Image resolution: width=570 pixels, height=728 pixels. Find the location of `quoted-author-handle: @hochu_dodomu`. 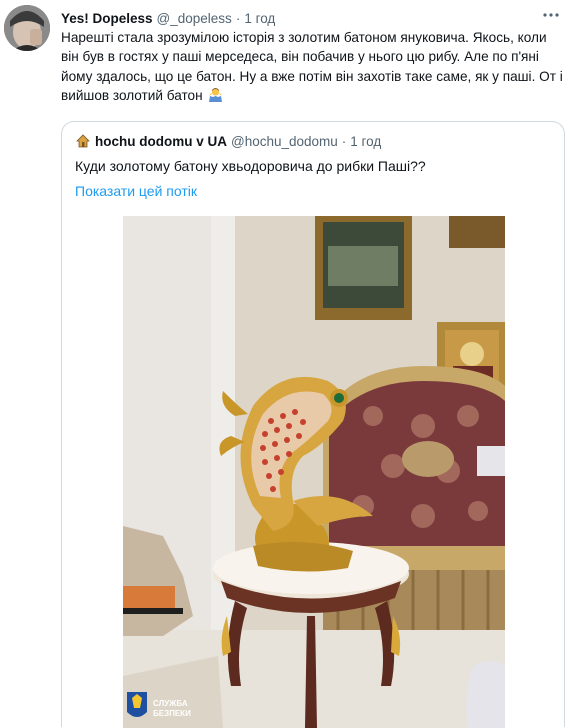

quoted-author-handle: @hochu_dodomu is located at coordinates (284, 141).